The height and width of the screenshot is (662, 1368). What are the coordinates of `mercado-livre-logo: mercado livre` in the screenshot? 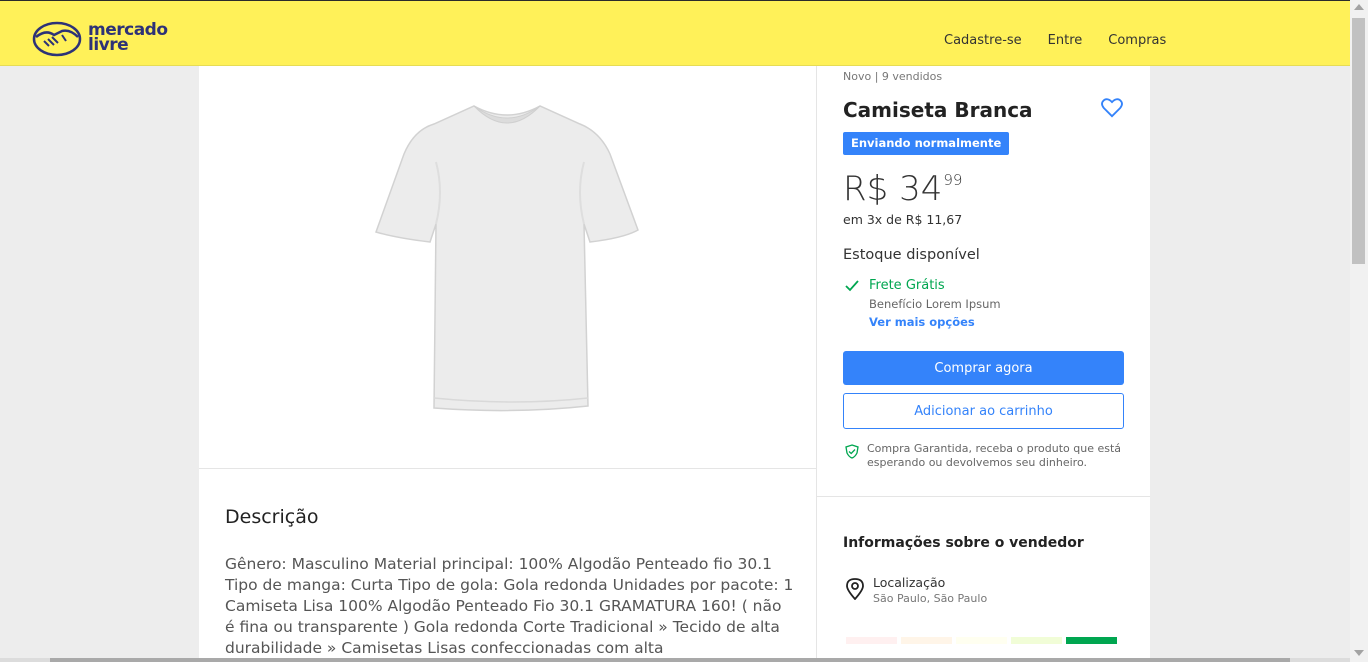 It's located at (100, 38).